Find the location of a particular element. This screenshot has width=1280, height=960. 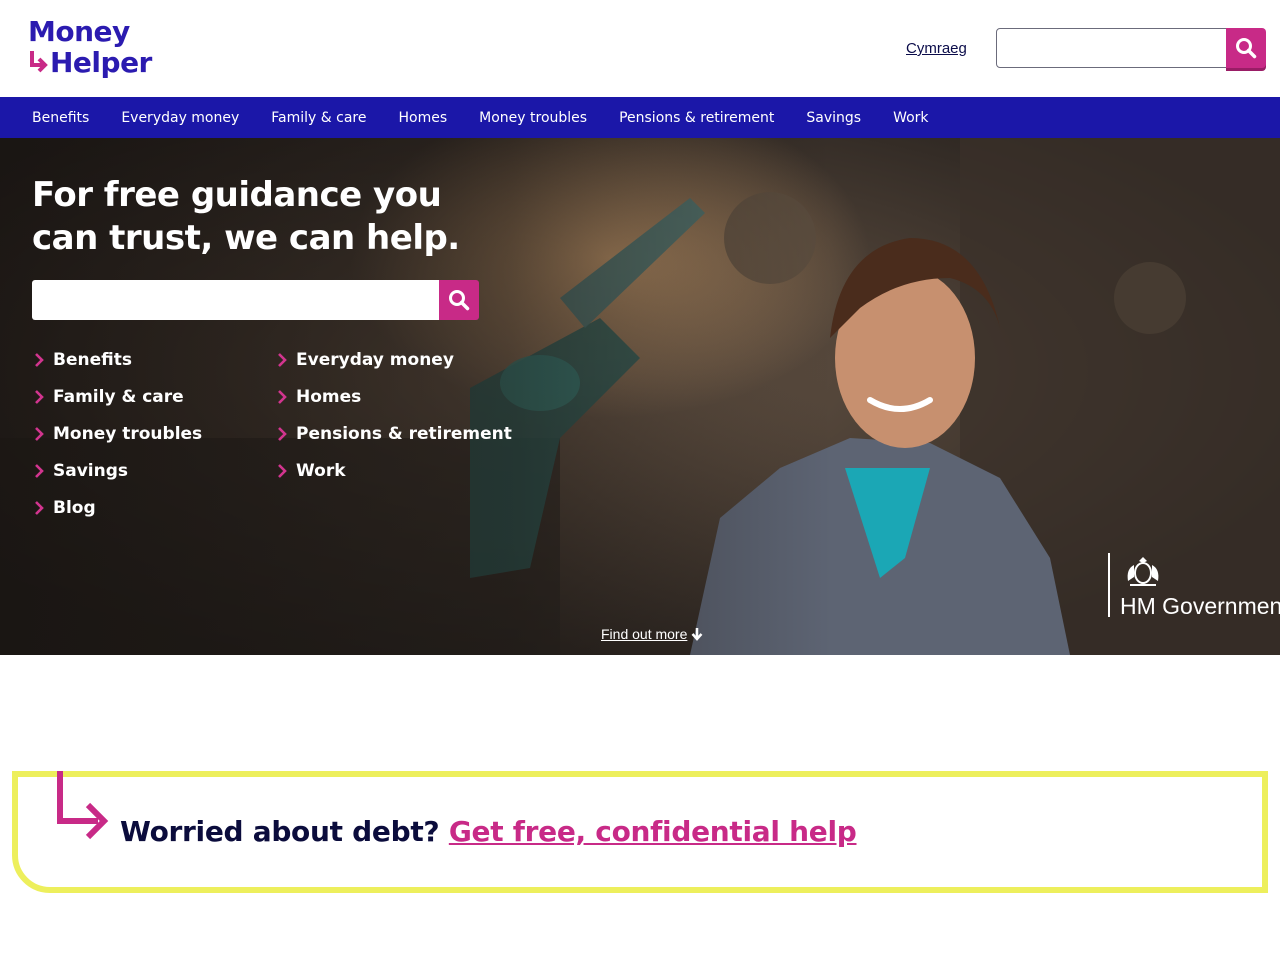

logo-line-helper: Helper is located at coordinates (90, 62).